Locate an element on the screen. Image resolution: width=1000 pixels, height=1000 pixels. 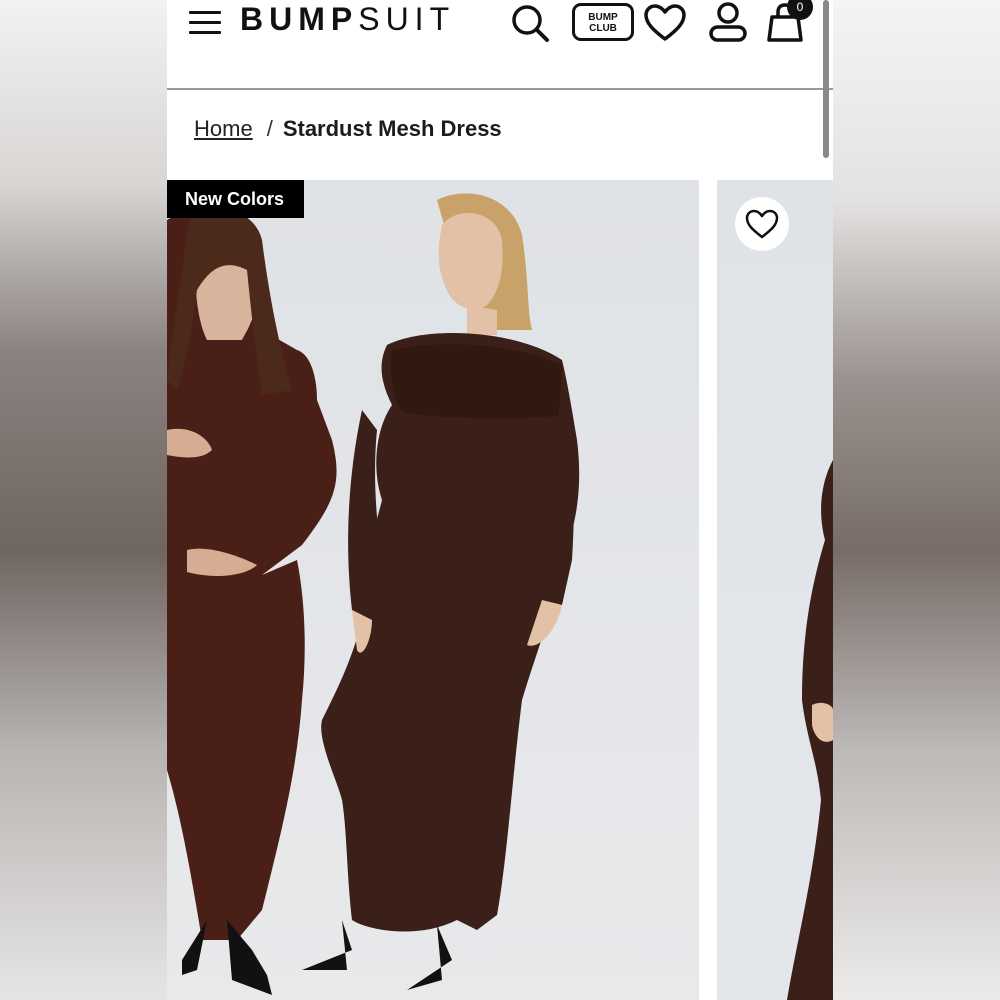
wishlist-button is located at coordinates (762, 224).